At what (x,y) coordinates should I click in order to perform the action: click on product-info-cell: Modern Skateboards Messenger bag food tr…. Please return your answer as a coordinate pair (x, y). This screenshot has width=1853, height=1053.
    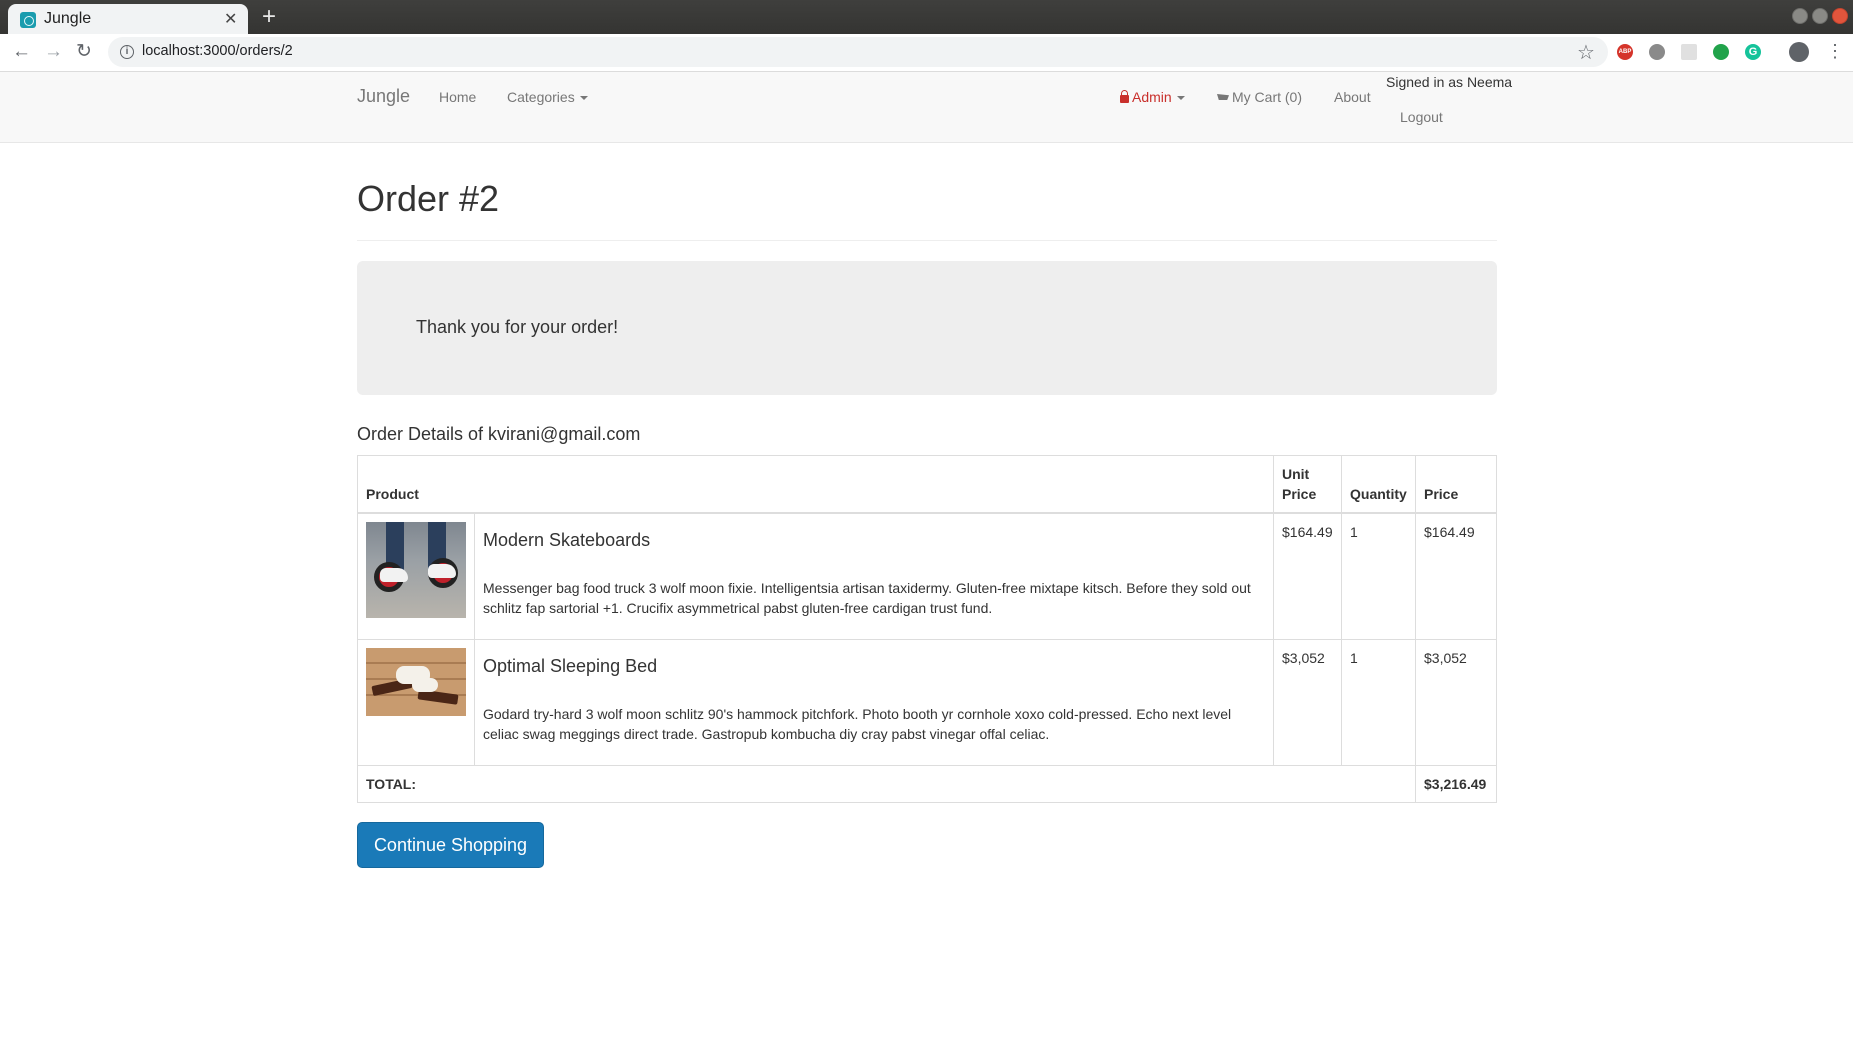
    Looking at the image, I should click on (874, 576).